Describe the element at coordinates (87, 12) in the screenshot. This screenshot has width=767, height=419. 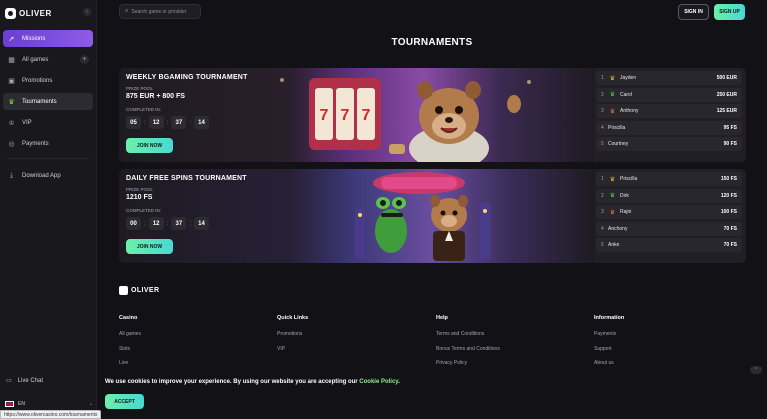
I see `sidebar-collapse-button: ‹` at that location.